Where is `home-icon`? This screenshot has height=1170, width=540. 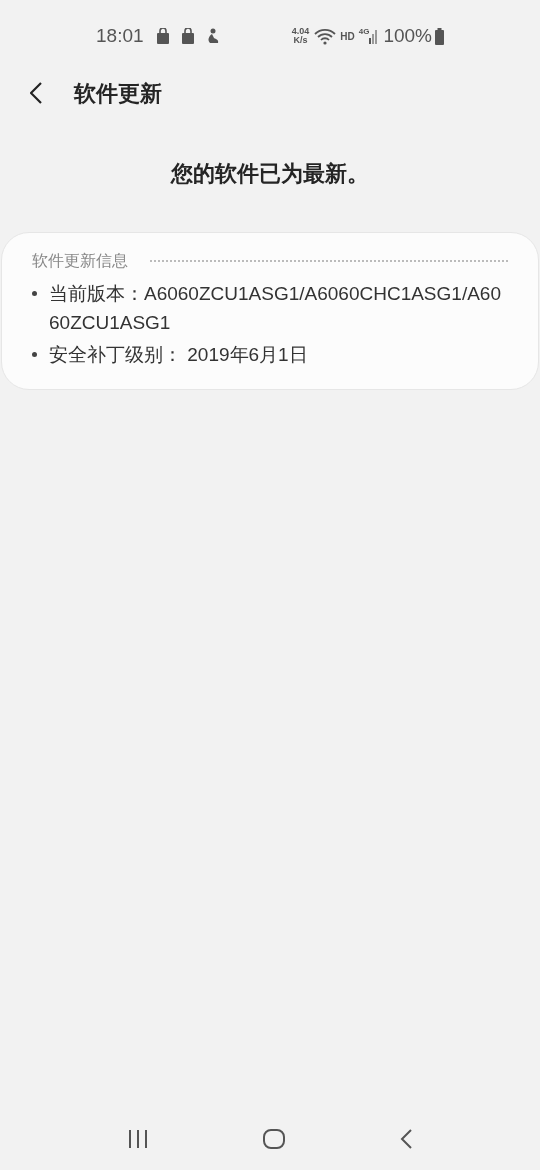 home-icon is located at coordinates (274, 1139).